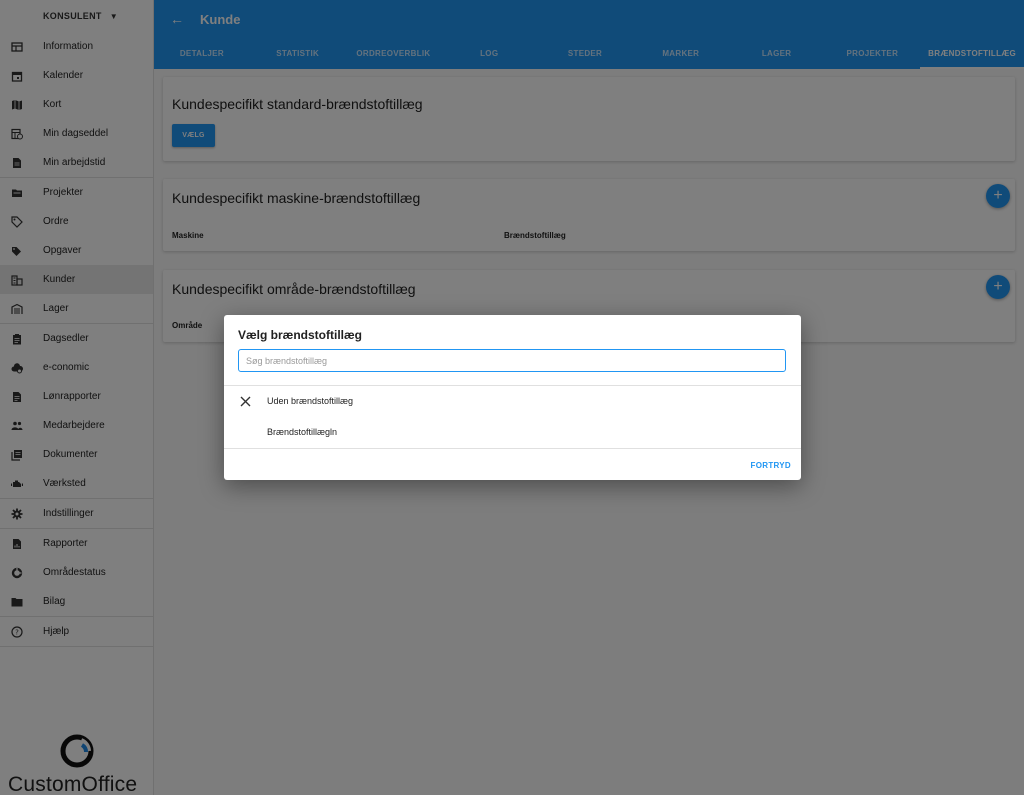 The width and height of the screenshot is (1024, 795). I want to click on divider, so click(512, 448).